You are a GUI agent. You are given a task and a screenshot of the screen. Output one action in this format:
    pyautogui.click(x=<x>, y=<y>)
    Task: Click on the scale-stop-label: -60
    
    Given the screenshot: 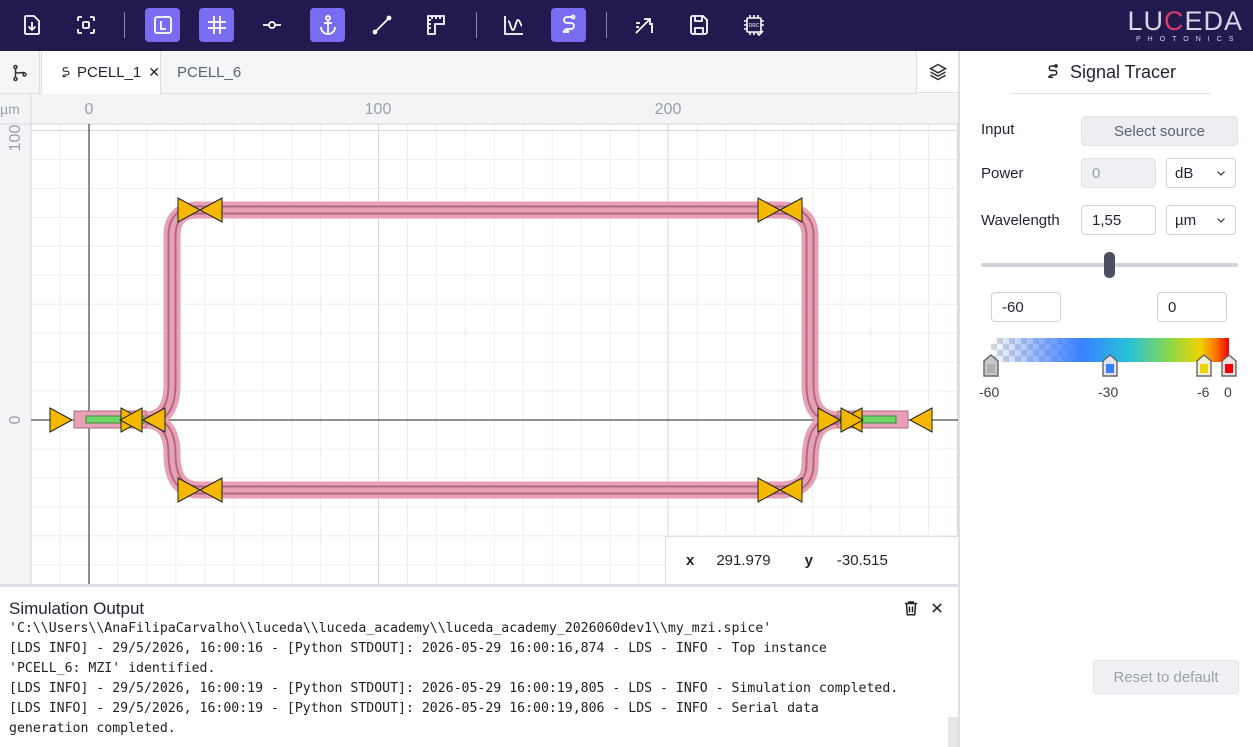 What is the action you would take?
    pyautogui.click(x=989, y=392)
    